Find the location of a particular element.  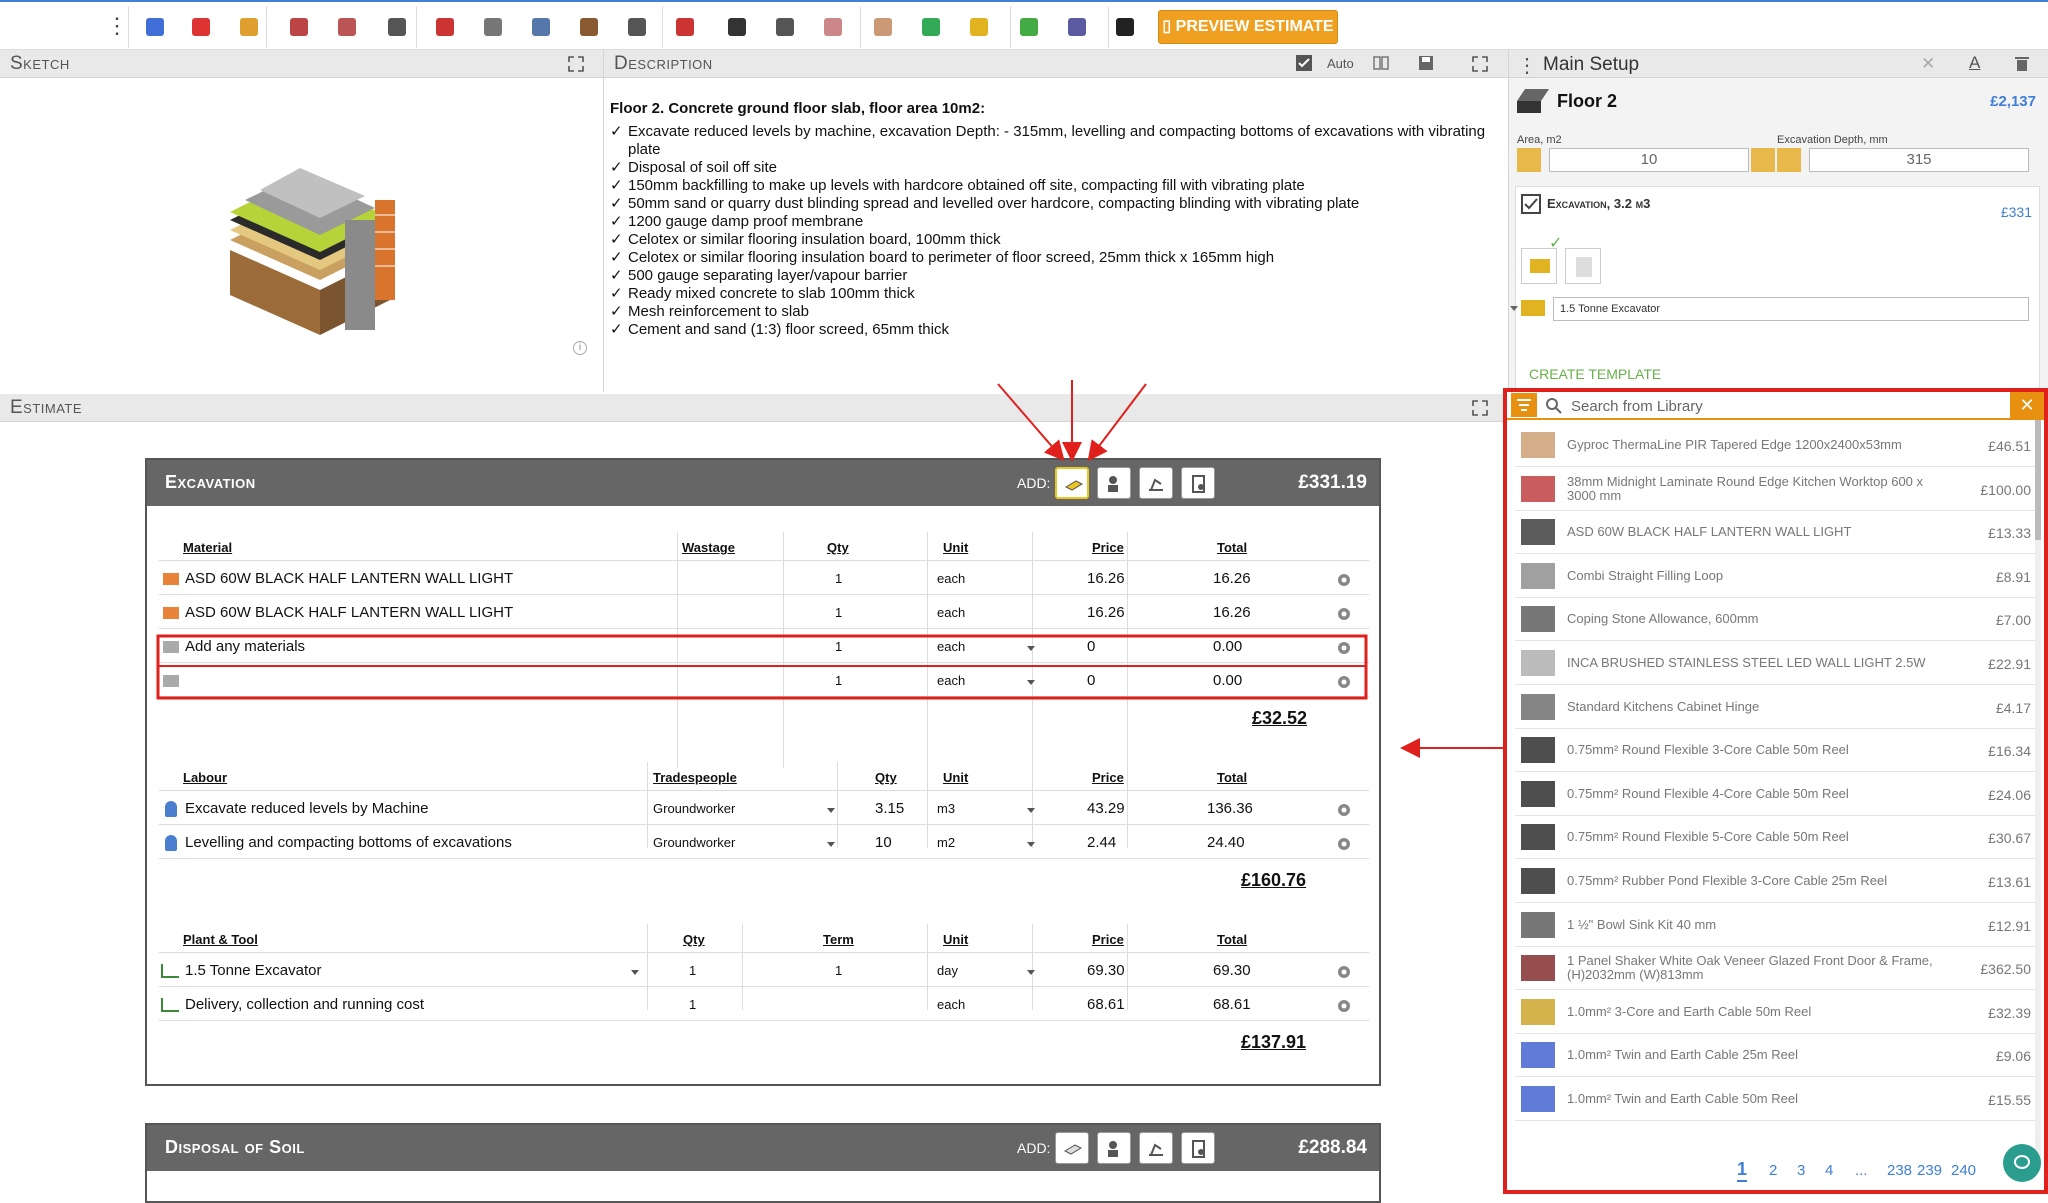

tools-icon is located at coordinates (637, 27).